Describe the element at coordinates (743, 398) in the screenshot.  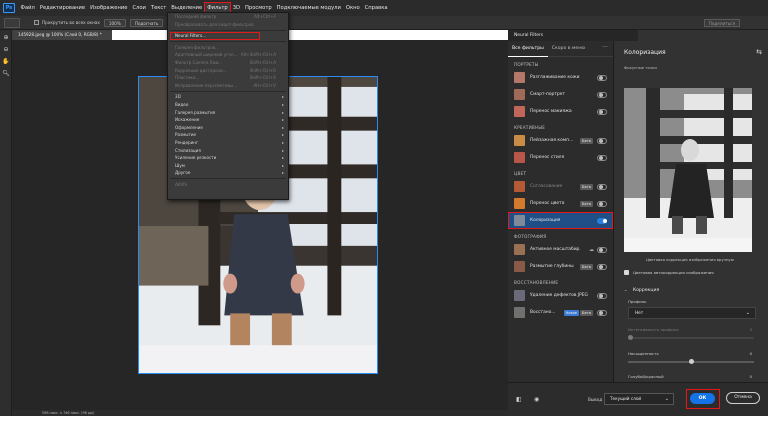
I see `cancel-button: Отмена` at that location.